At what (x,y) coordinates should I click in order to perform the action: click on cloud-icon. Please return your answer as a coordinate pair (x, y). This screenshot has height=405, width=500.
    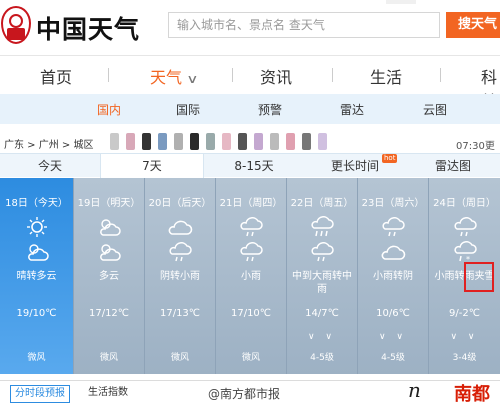
    Looking at the image, I should click on (393, 252).